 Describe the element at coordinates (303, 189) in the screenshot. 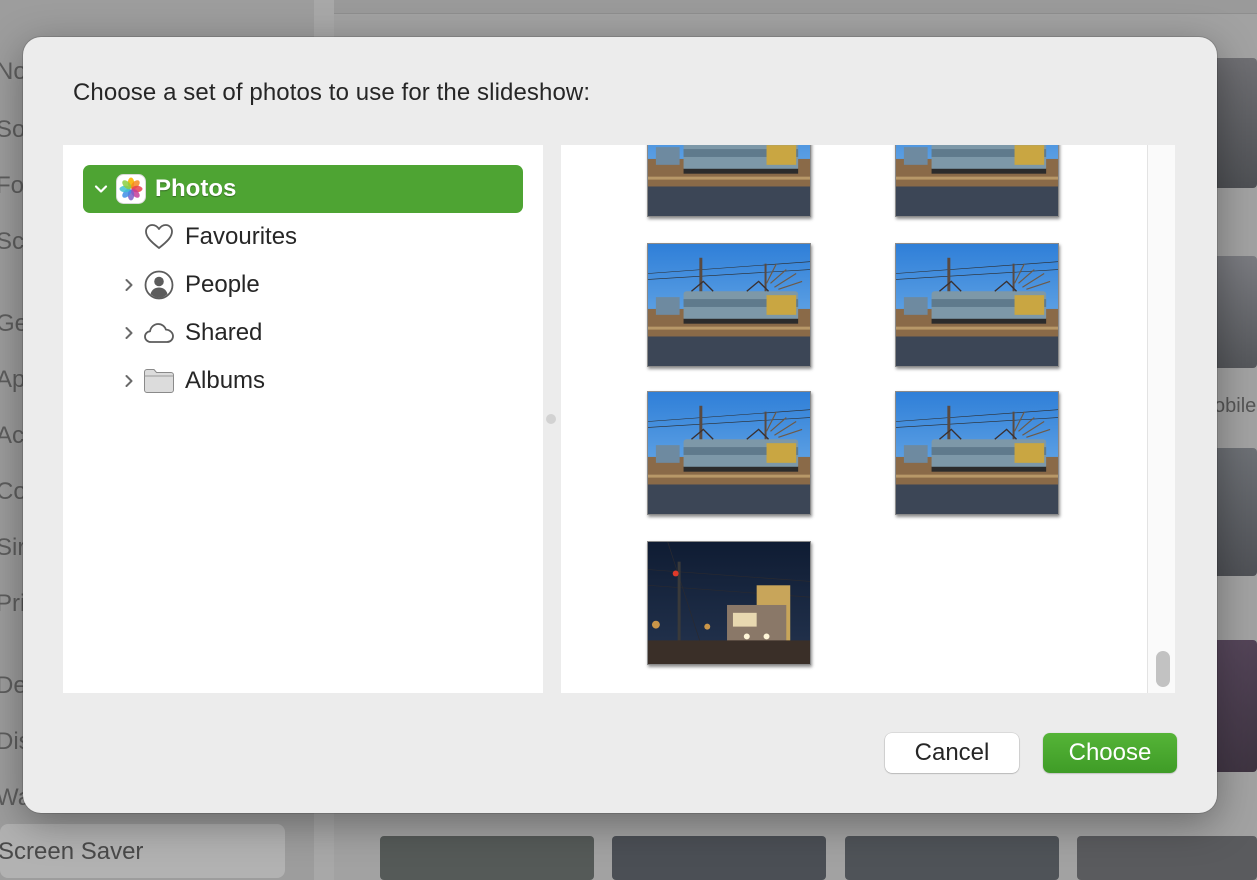

I see `source-item-photos: Photos` at that location.